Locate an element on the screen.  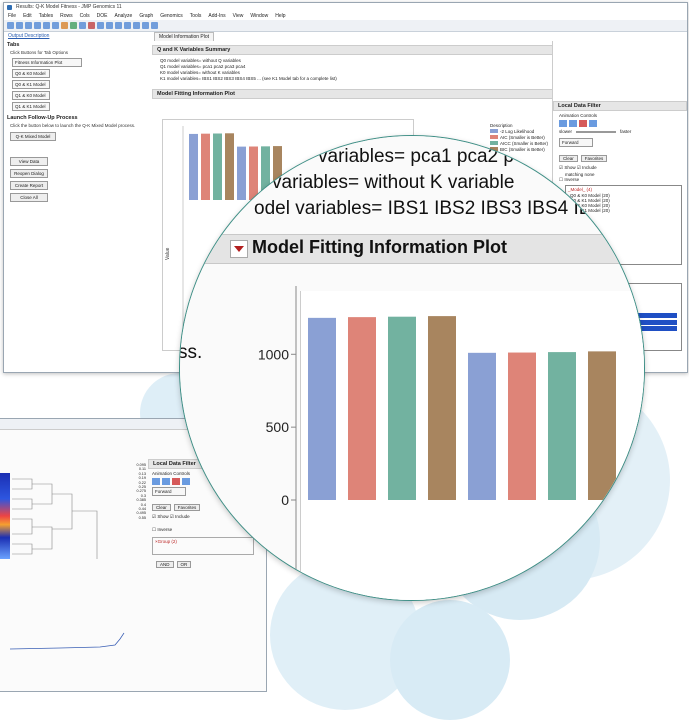
reopen-dialog-button: Reopen Dialog is located at coordinates (29, 173).